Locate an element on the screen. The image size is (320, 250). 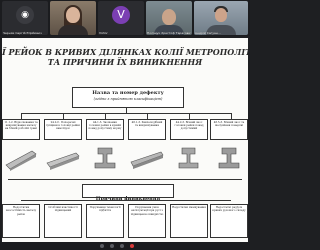
participant-tile: V Victor is located at coordinates (121, 18).